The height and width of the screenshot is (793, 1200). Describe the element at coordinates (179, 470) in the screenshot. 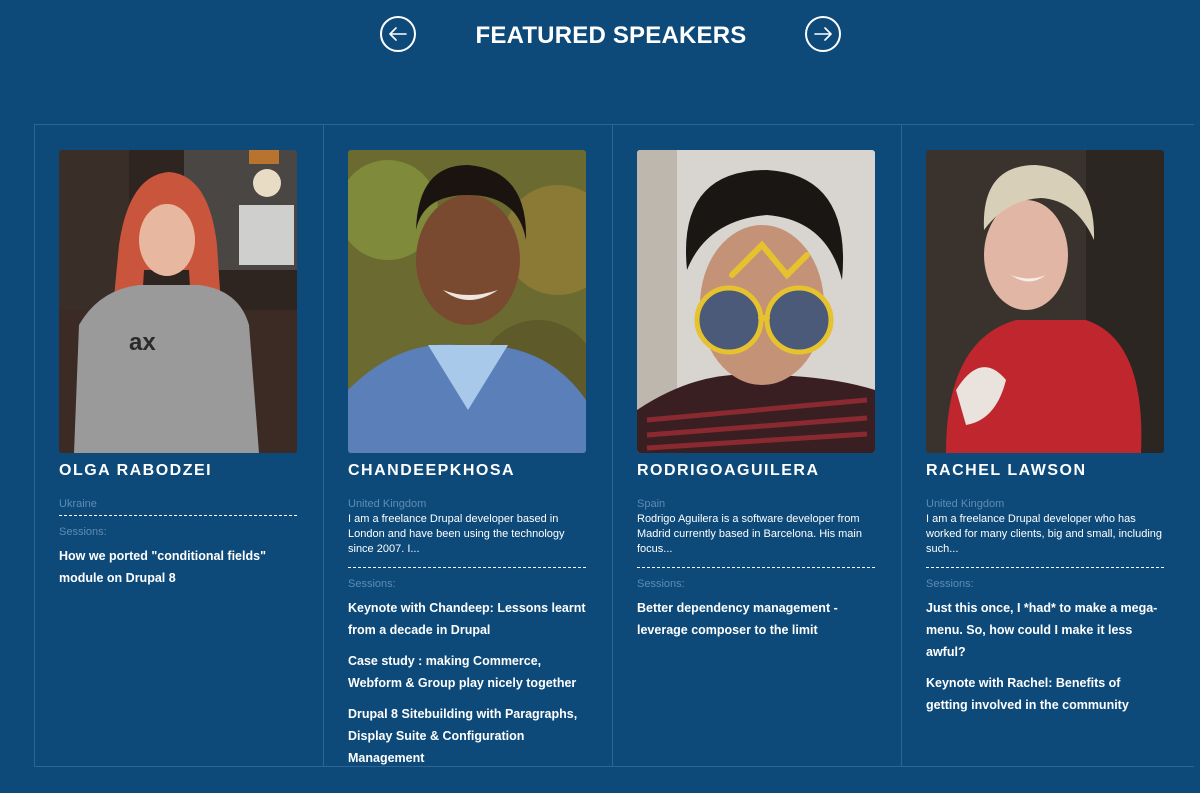

I see `speaker-name: OLGA RABODZEI` at that location.